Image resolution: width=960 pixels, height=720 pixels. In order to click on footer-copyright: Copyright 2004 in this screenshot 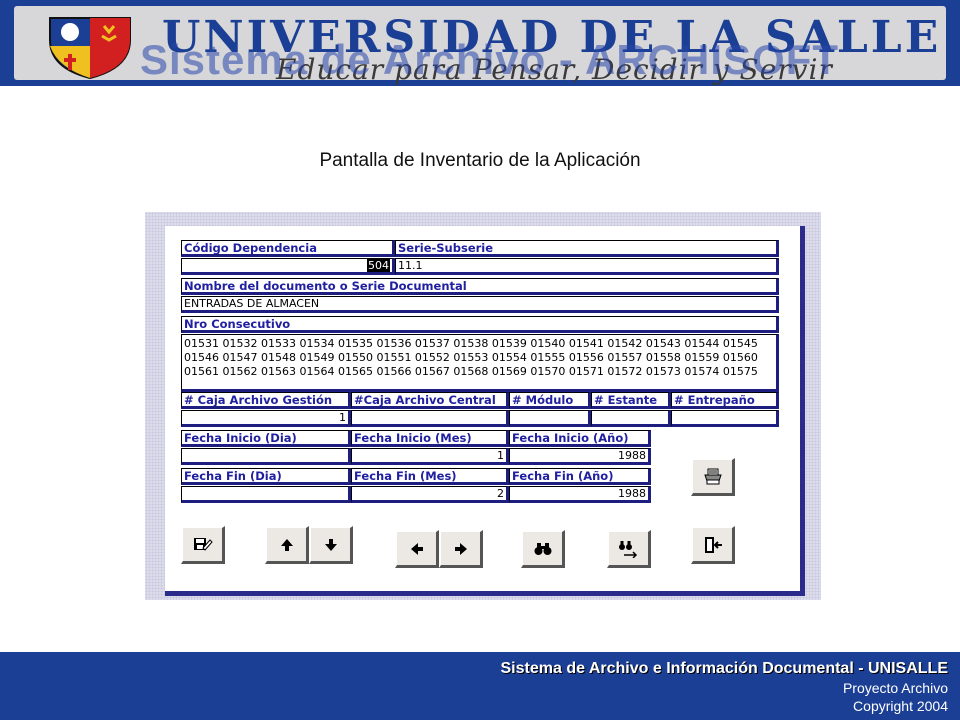, I will do `click(900, 706)`.